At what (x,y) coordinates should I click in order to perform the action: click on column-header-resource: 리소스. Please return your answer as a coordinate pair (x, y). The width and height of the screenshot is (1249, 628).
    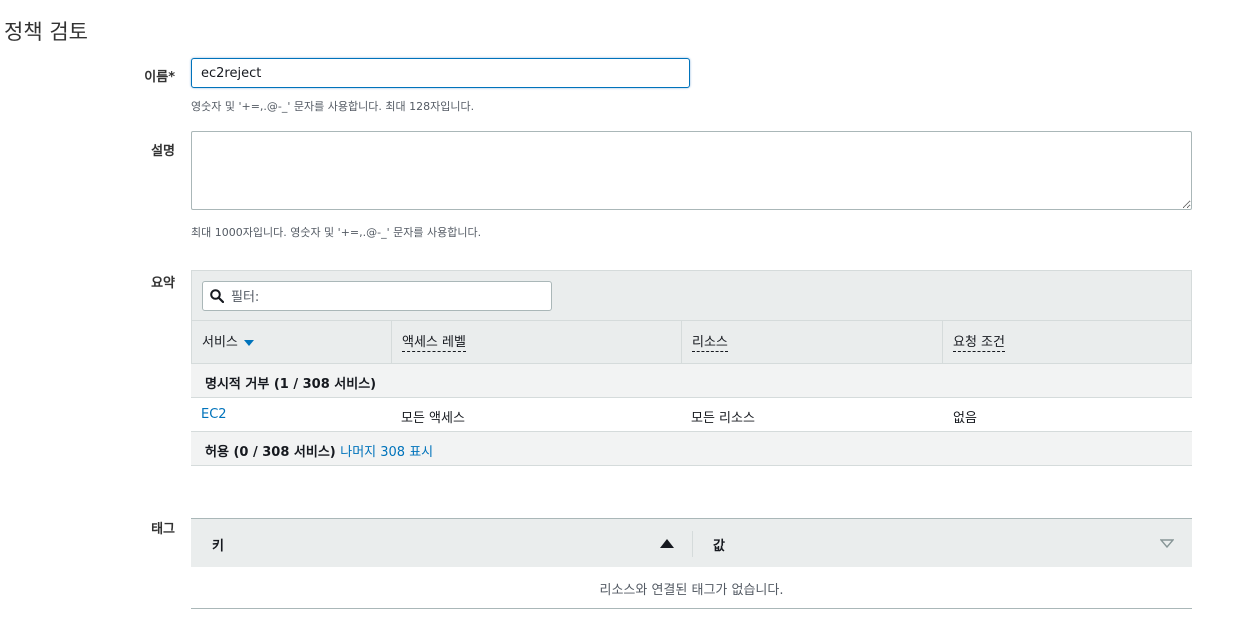
    Looking at the image, I should click on (812, 342).